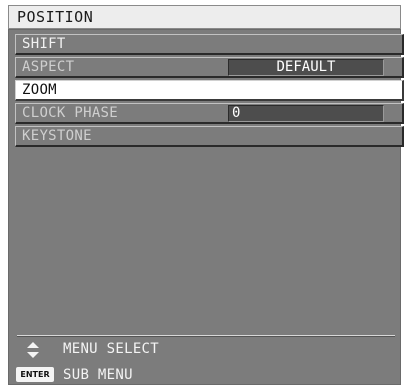  I want to click on menu-title-bar: POSITION, so click(204, 17).